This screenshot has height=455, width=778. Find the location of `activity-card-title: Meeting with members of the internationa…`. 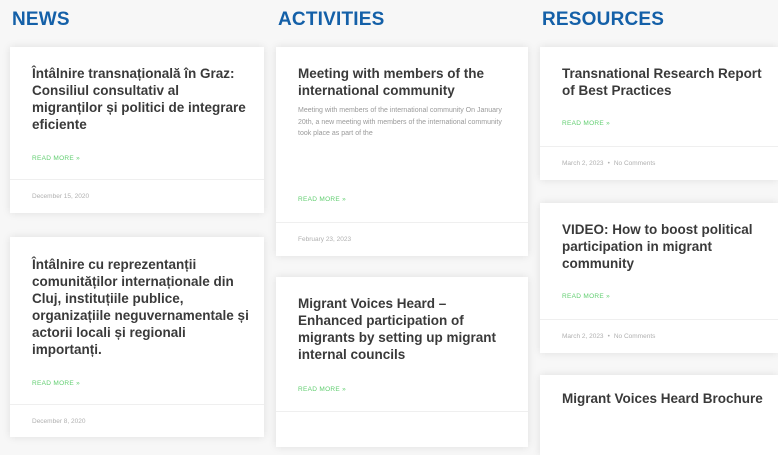

activity-card-title: Meeting with members of the internationa… is located at coordinates (406, 82).